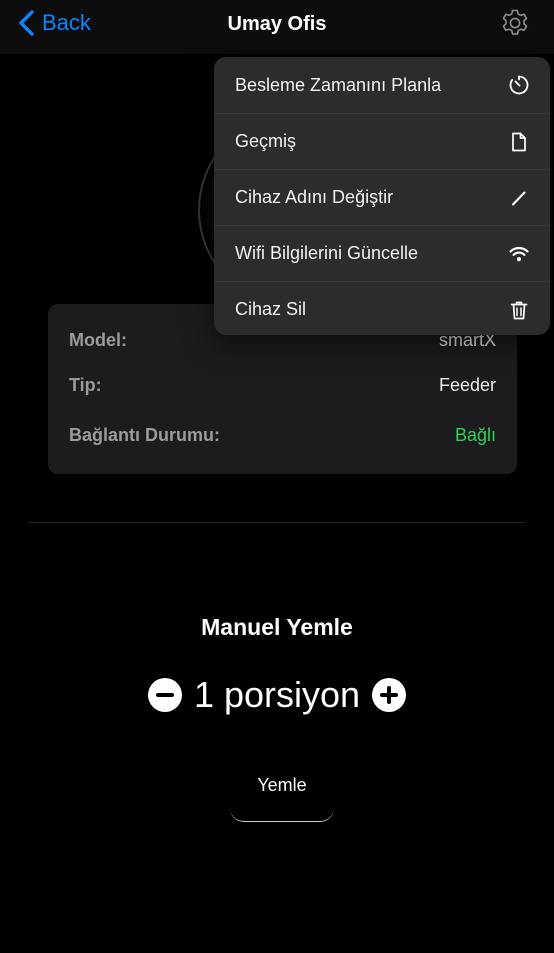 This screenshot has width=554, height=953. What do you see at coordinates (338, 84) in the screenshot?
I see `menu-item-label: Besleme Zamanını Planla` at bounding box center [338, 84].